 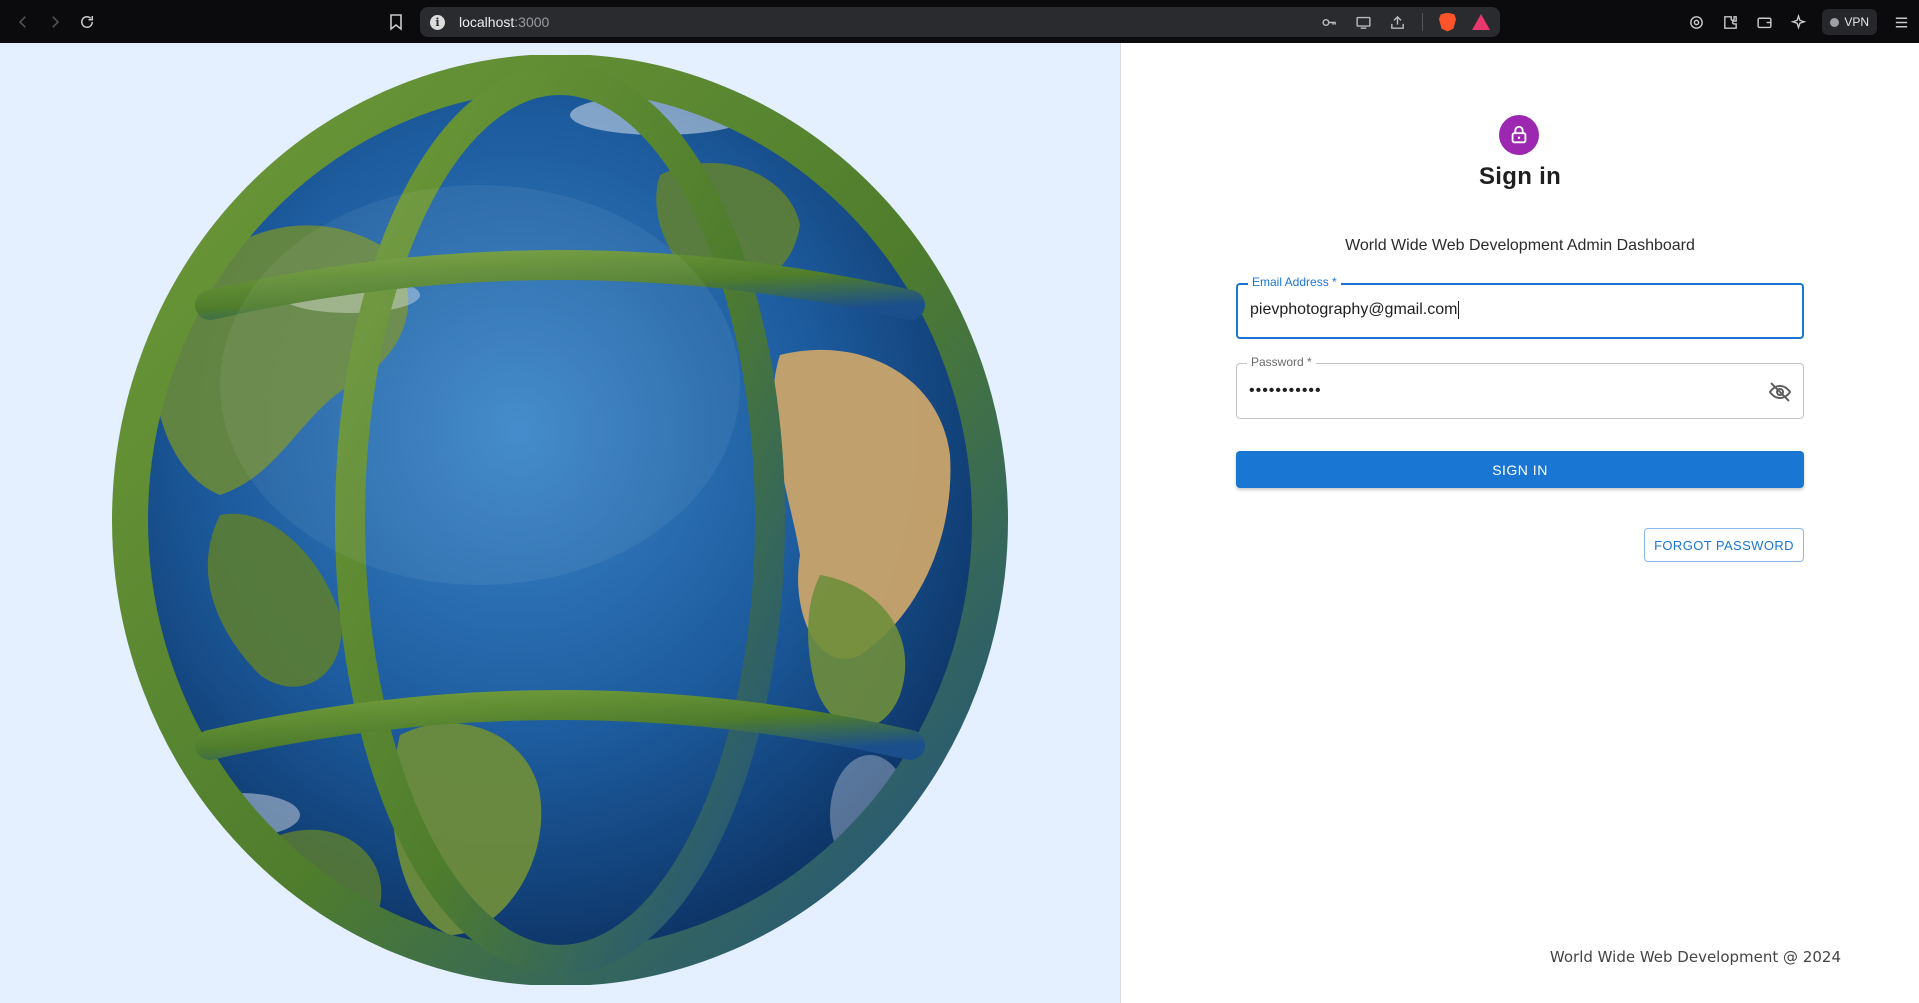 What do you see at coordinates (23, 22) in the screenshot?
I see `back-icon` at bounding box center [23, 22].